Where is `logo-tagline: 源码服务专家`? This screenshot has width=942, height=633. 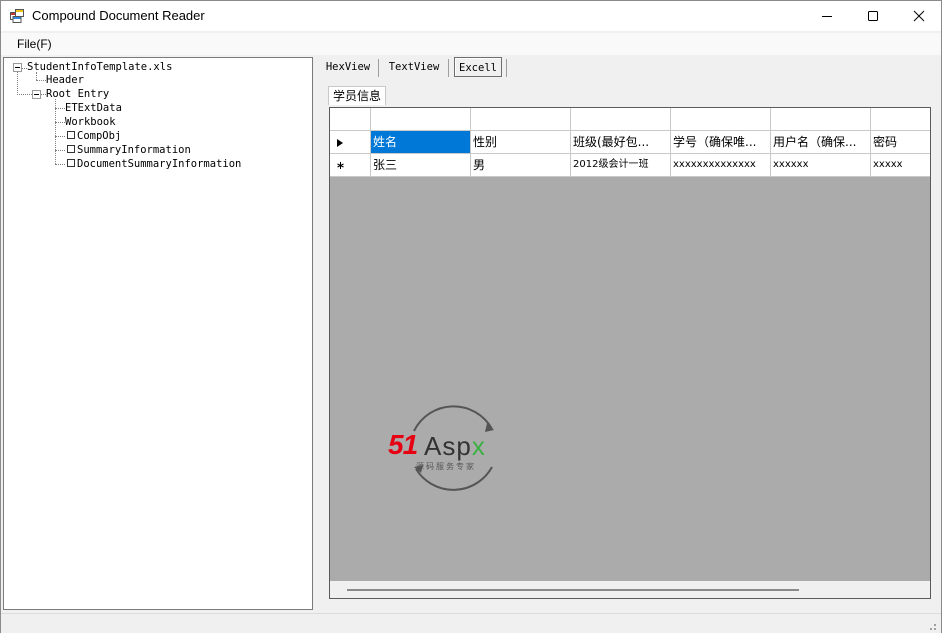 logo-tagline: 源码服务专家 is located at coordinates (446, 466).